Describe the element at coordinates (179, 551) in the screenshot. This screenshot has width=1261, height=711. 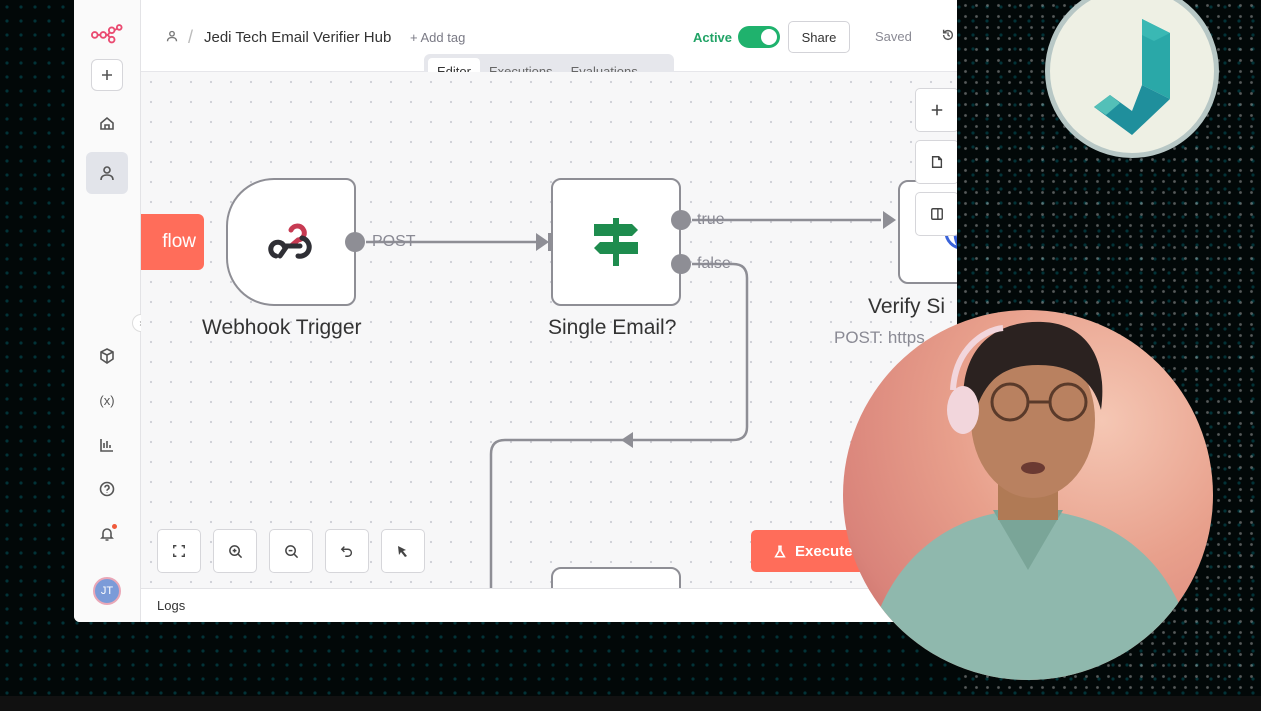
I see `fit-view-icon` at that location.